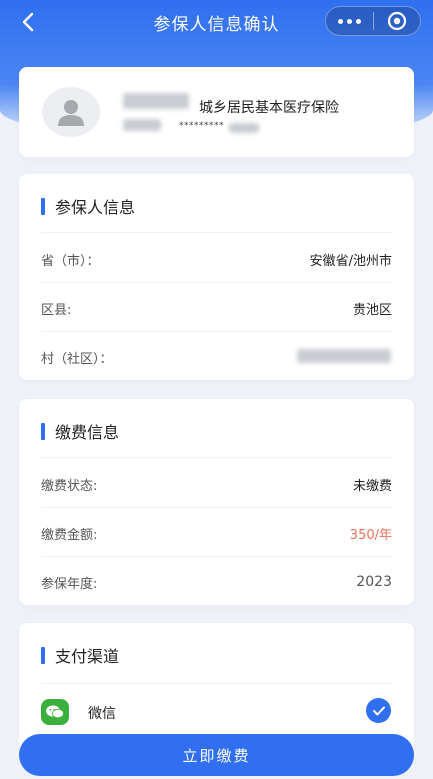  I want to click on navigation-bar: 参保人信息确认, so click(216, 22).